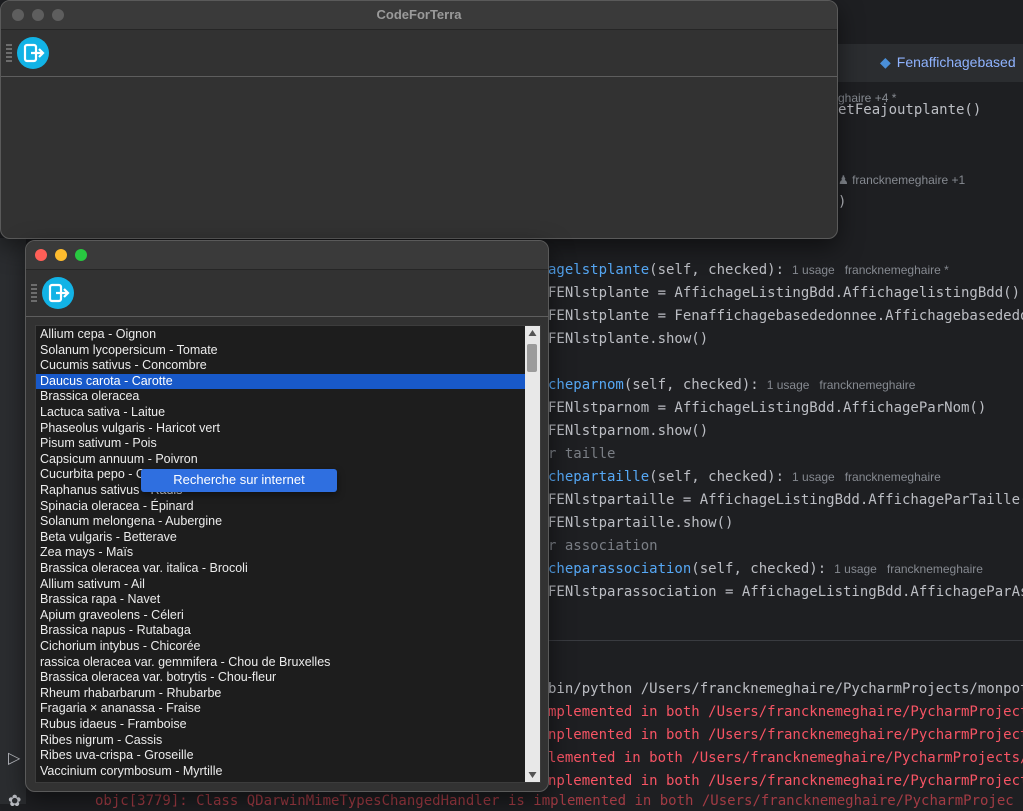 The image size is (1023, 811). Describe the element at coordinates (885, 62) in the screenshot. I see `python-file-icon: ◆` at that location.